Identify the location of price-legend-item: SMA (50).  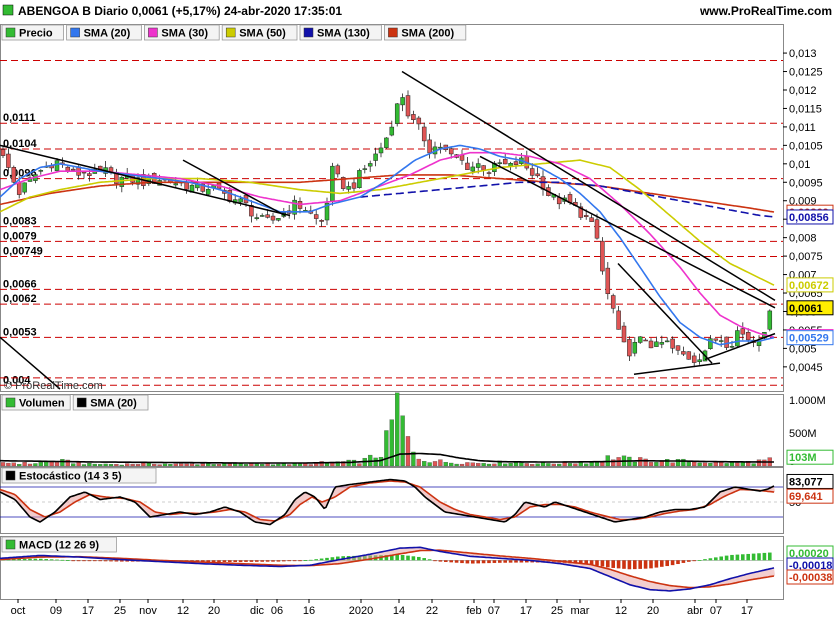
(259, 32).